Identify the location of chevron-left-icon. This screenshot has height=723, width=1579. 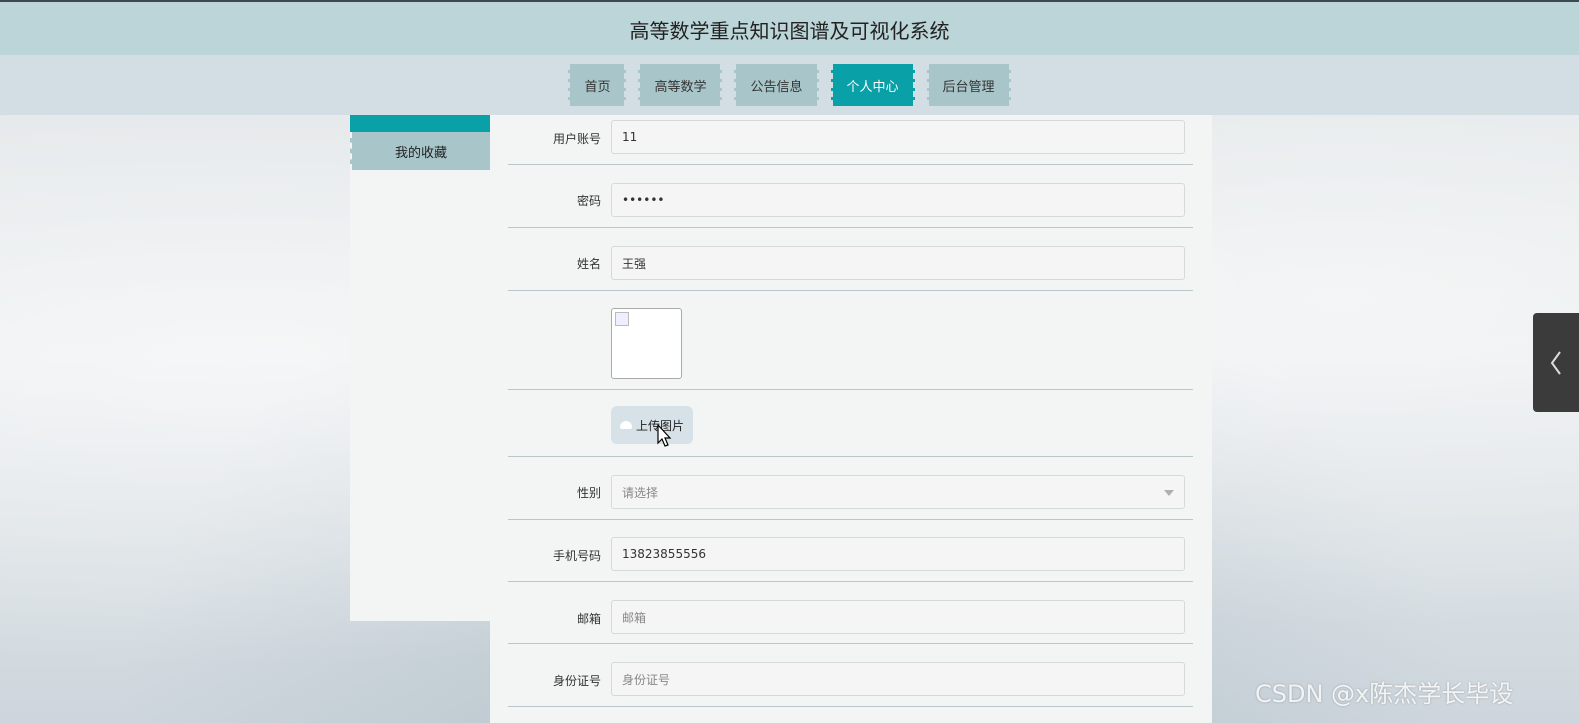
(1555, 362).